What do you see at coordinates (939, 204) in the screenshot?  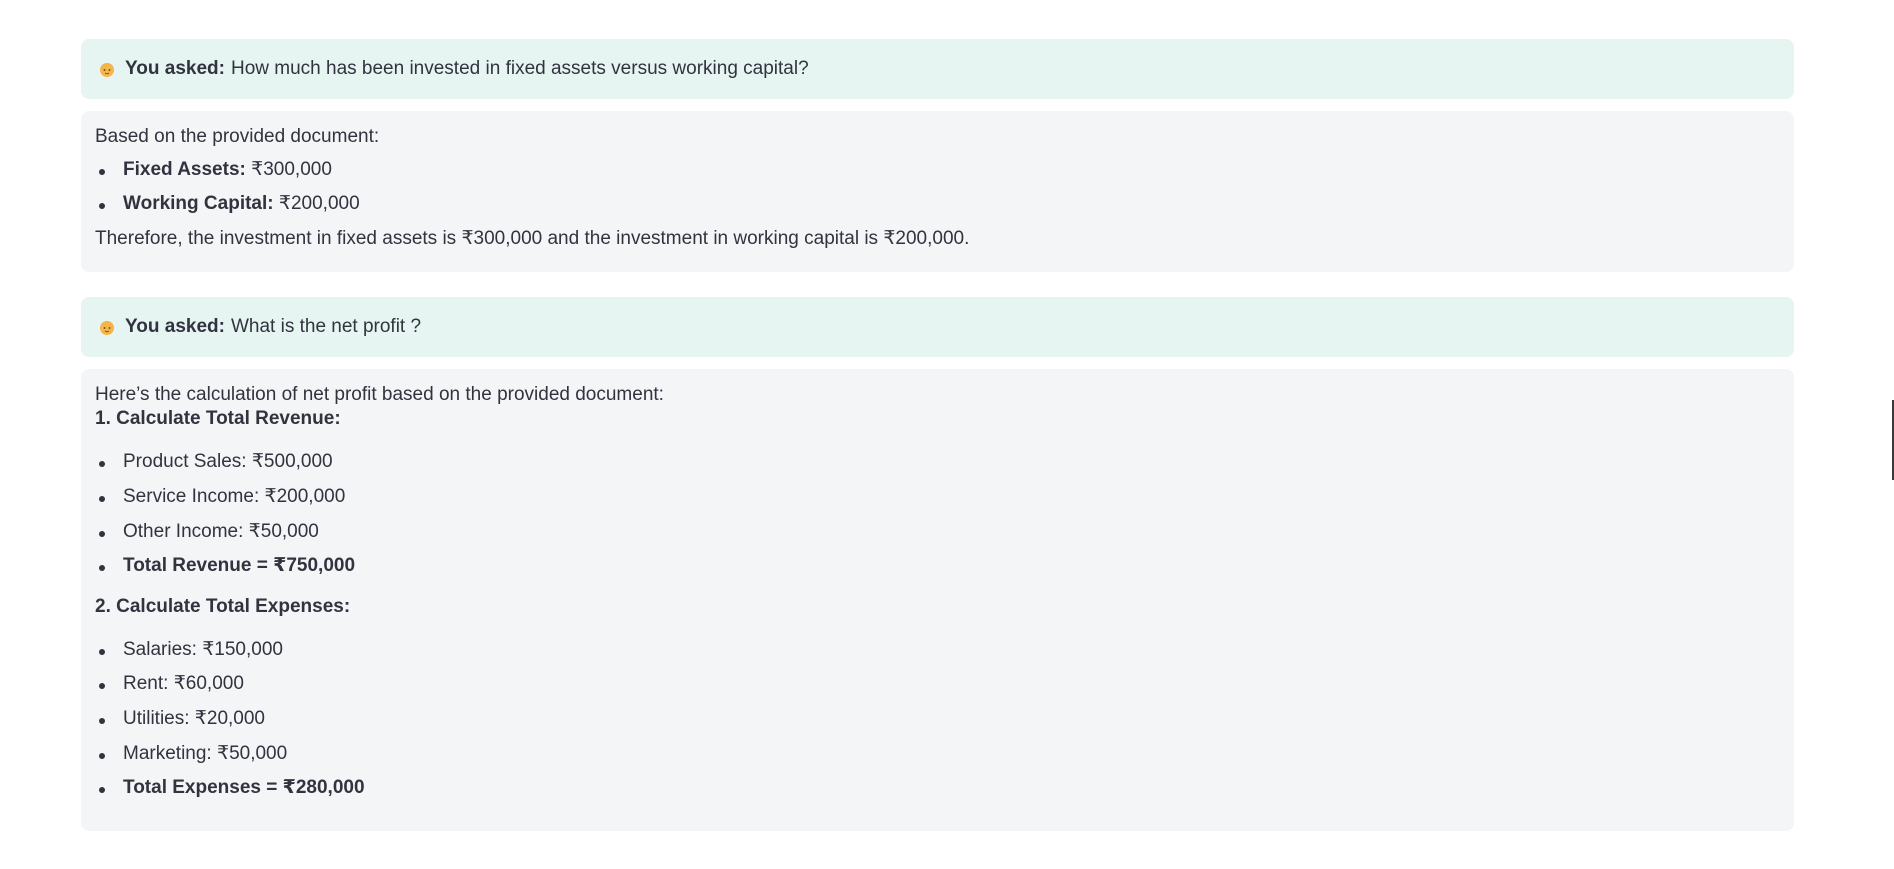 I see `list-item: Working Capital: ₹200,000` at bounding box center [939, 204].